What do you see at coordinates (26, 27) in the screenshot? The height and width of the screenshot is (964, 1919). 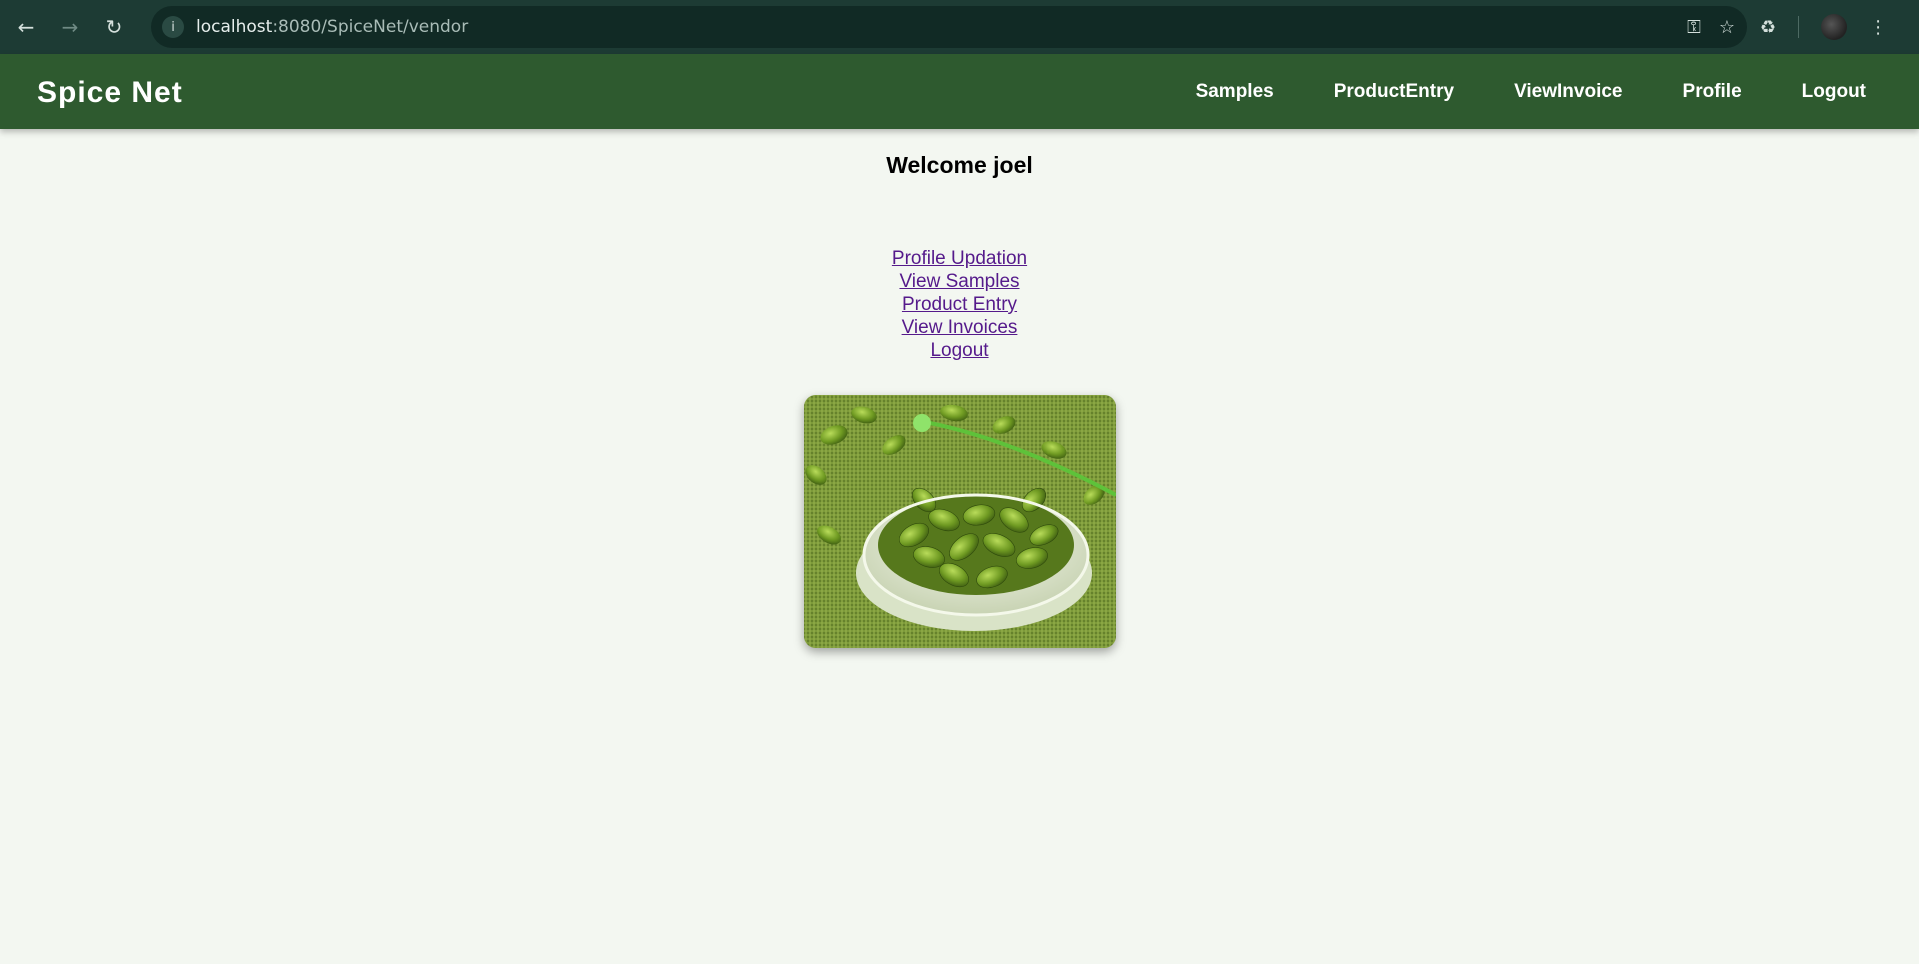 I see `back-arrow-icon: ←` at bounding box center [26, 27].